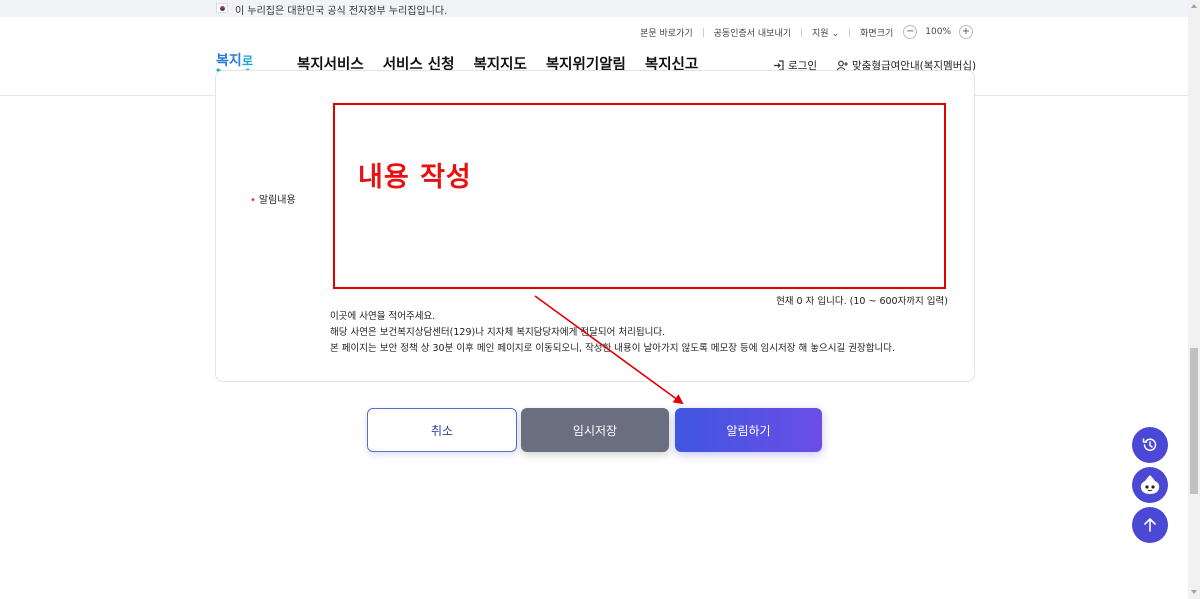 The image size is (1200, 599). I want to click on field-label-text: 알림내용, so click(277, 200).